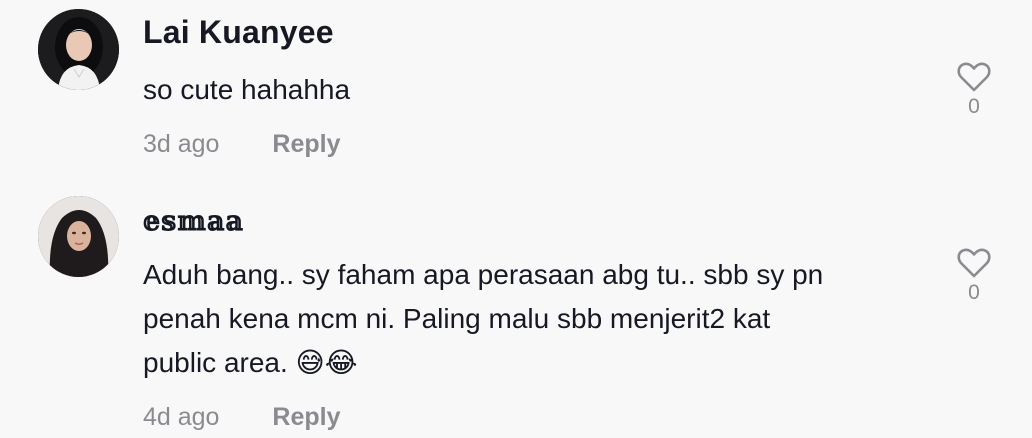  I want to click on comment-text: so cute hahahha, so click(246, 90).